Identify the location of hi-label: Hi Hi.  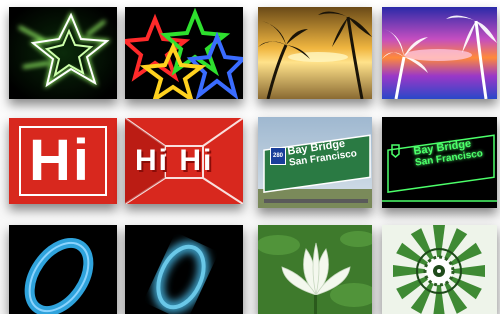
(174, 160).